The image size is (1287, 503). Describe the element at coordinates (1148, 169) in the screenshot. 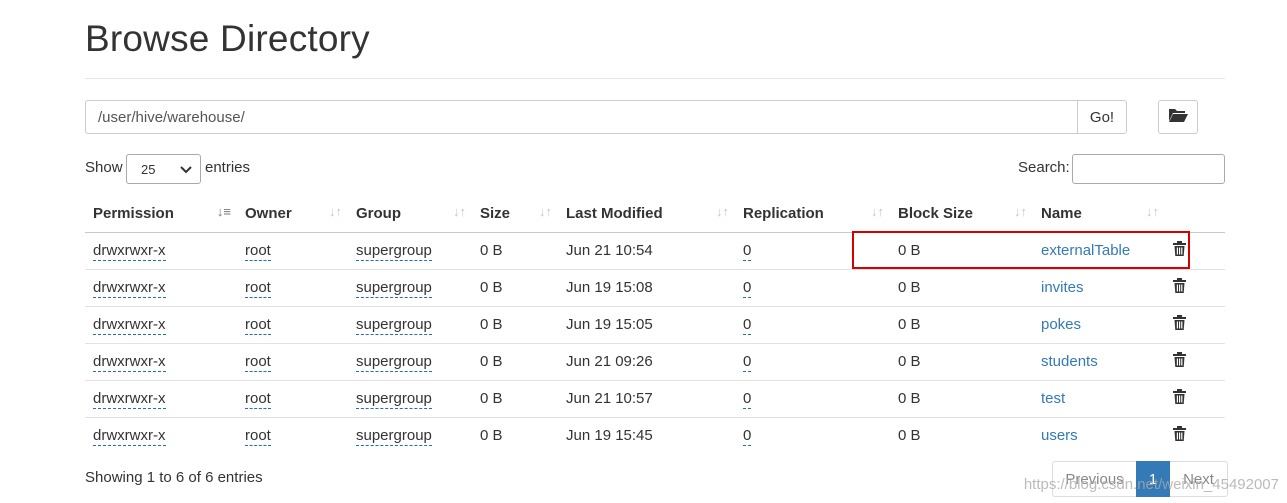

I see `search-input` at that location.